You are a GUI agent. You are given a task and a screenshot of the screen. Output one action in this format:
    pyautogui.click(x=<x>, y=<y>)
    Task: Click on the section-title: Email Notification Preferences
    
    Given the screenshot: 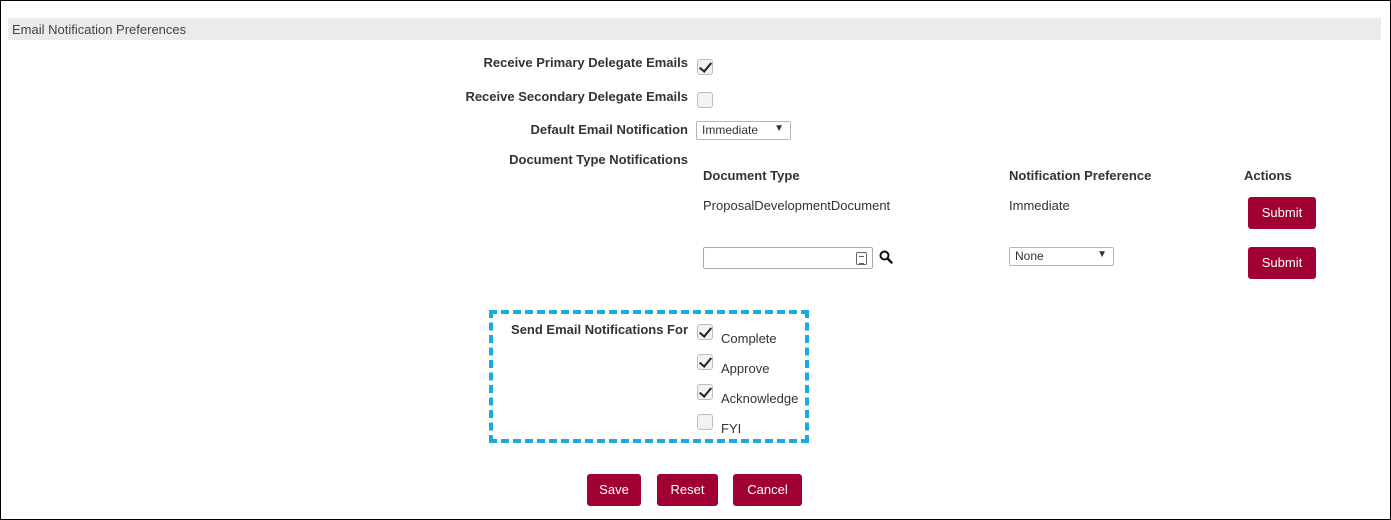 What is the action you would take?
    pyautogui.click(x=99, y=29)
    